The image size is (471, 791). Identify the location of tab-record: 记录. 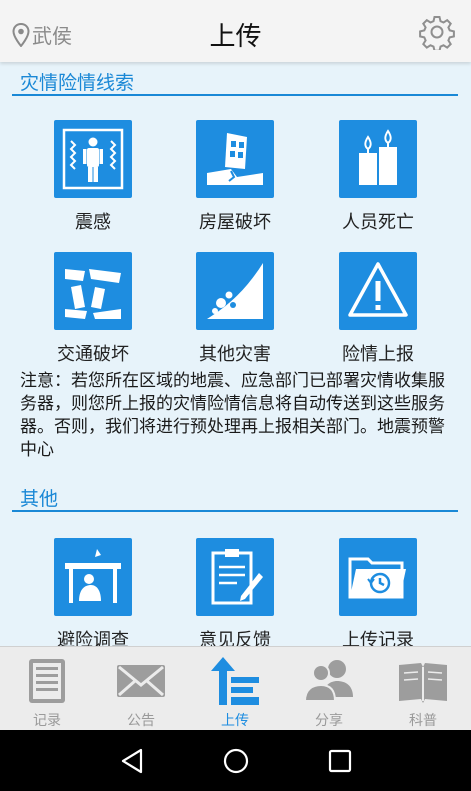
(47, 689).